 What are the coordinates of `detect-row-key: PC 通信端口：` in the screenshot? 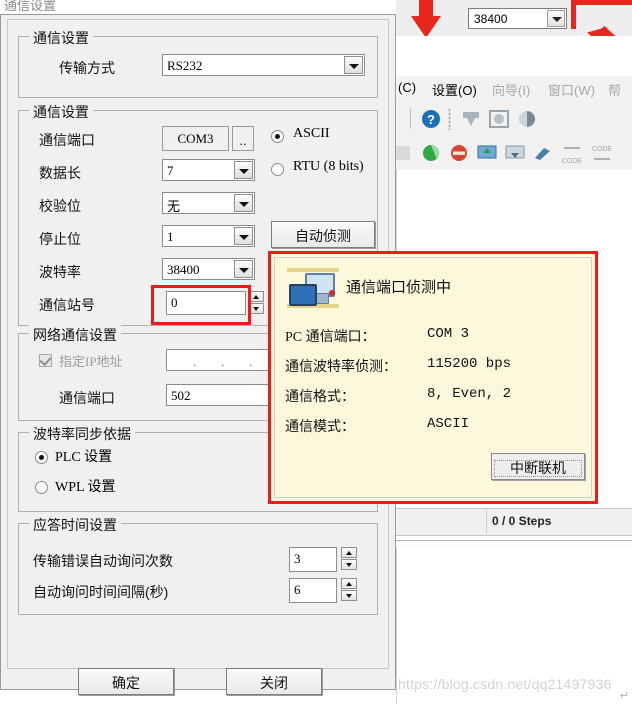 It's located at (330, 337).